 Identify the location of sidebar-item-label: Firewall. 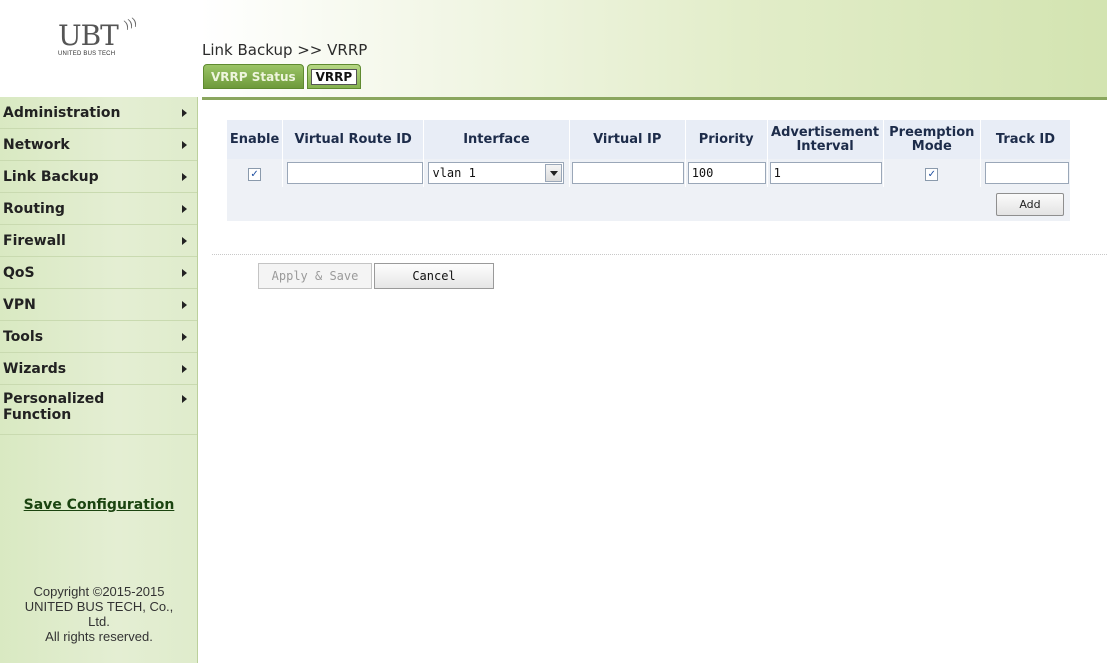
(34, 240).